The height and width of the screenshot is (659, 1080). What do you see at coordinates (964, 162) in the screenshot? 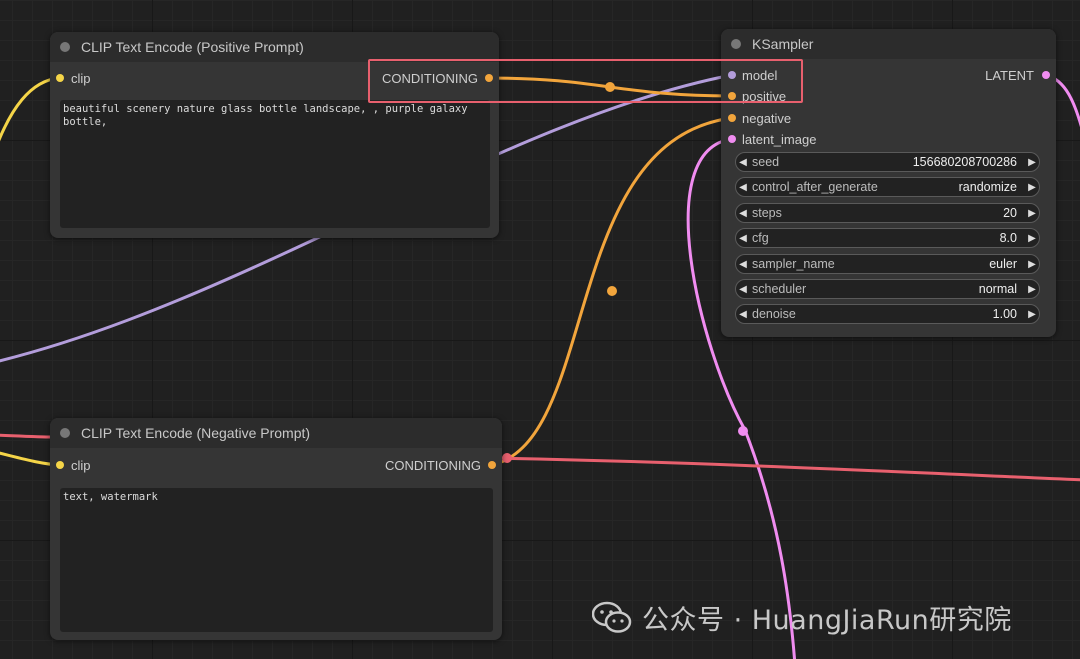
I see `widget-value: 156680208700286` at bounding box center [964, 162].